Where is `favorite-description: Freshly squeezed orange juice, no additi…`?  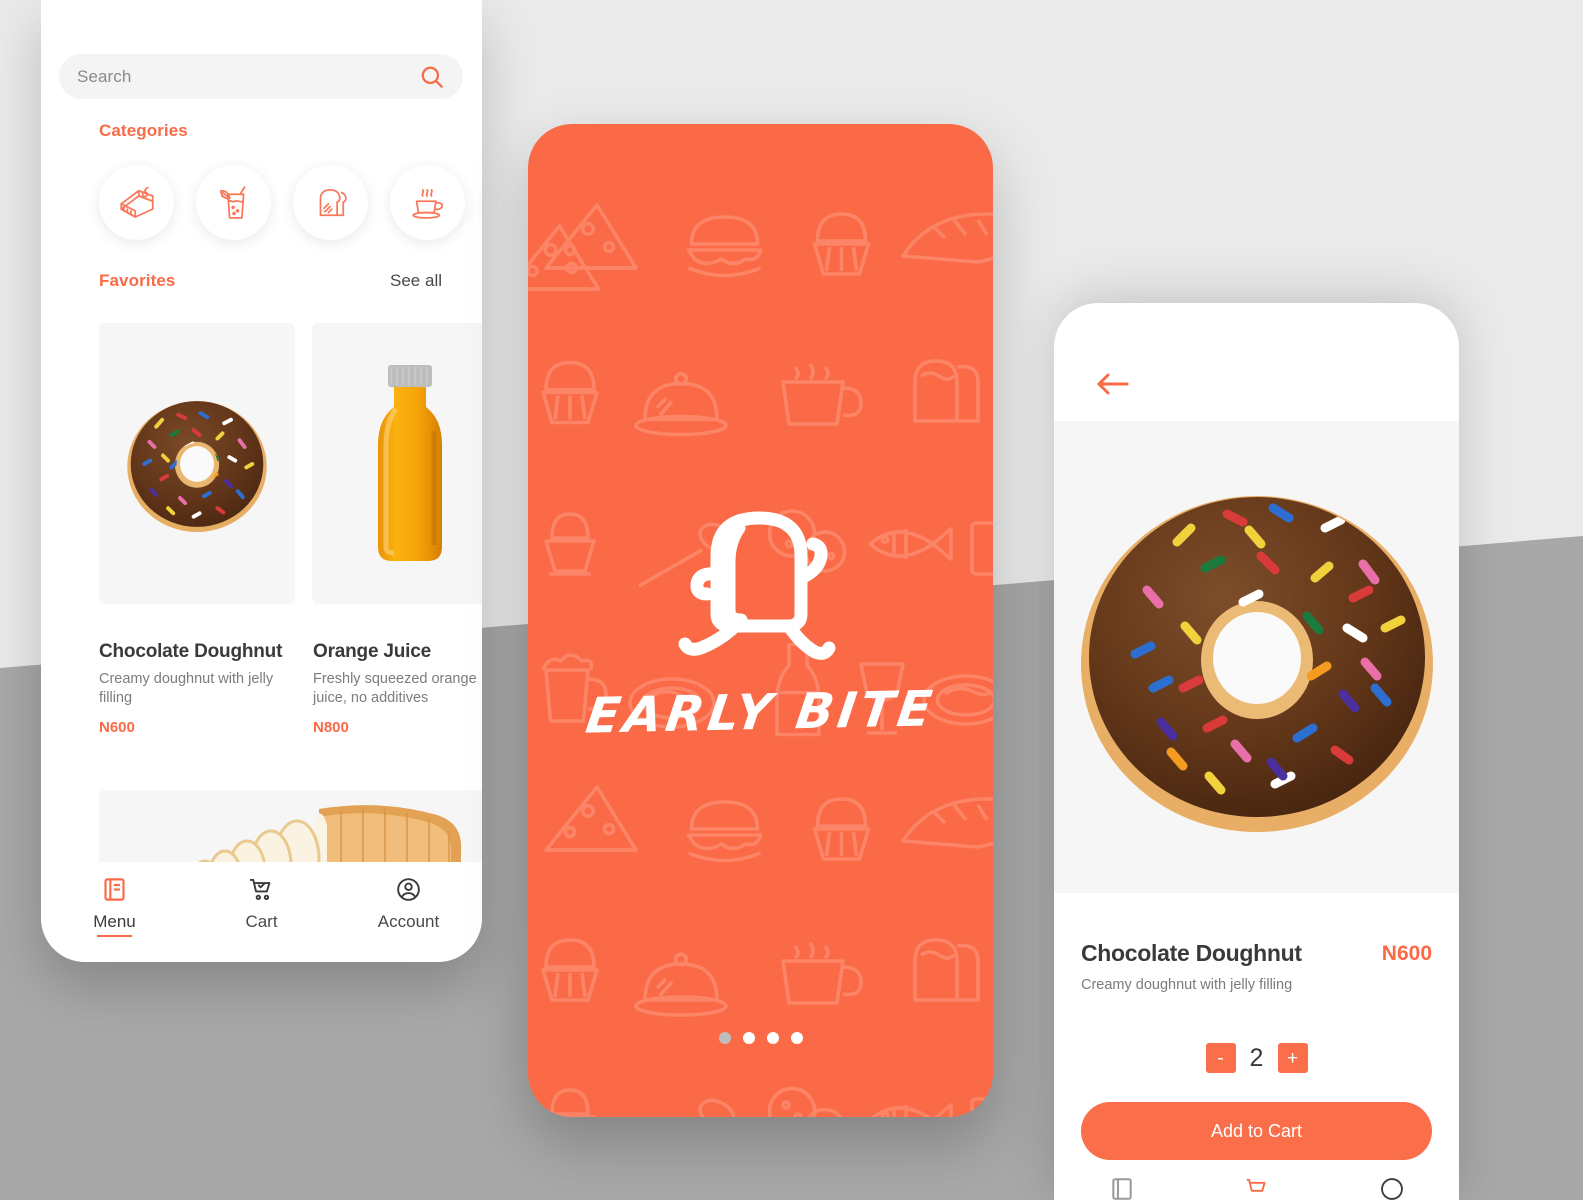
favorite-description: Freshly squeezed orange juice, no additi… is located at coordinates (395, 689).